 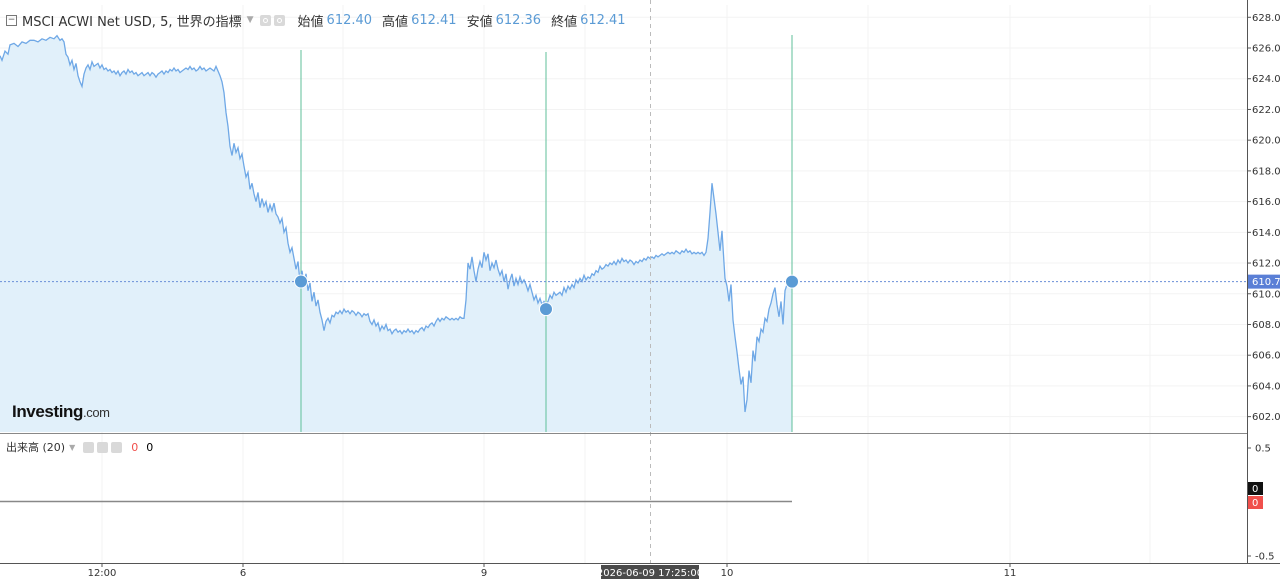 I want to click on price-tick-label: 614.00, so click(x=1266, y=233).